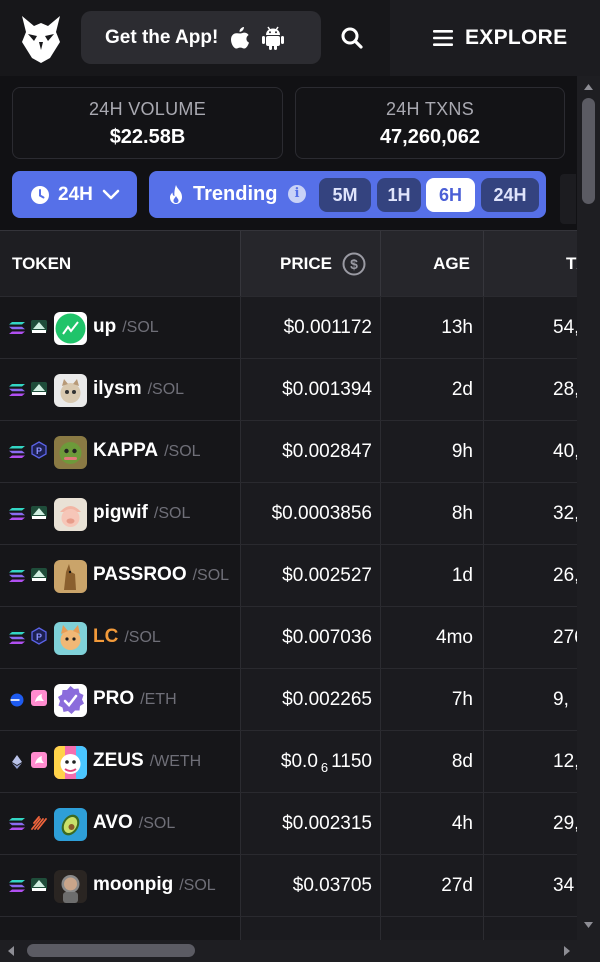 This screenshot has height=962, width=600. Describe the element at coordinates (310, 700) in the screenshot. I see `price-cell: $0.002265` at that location.